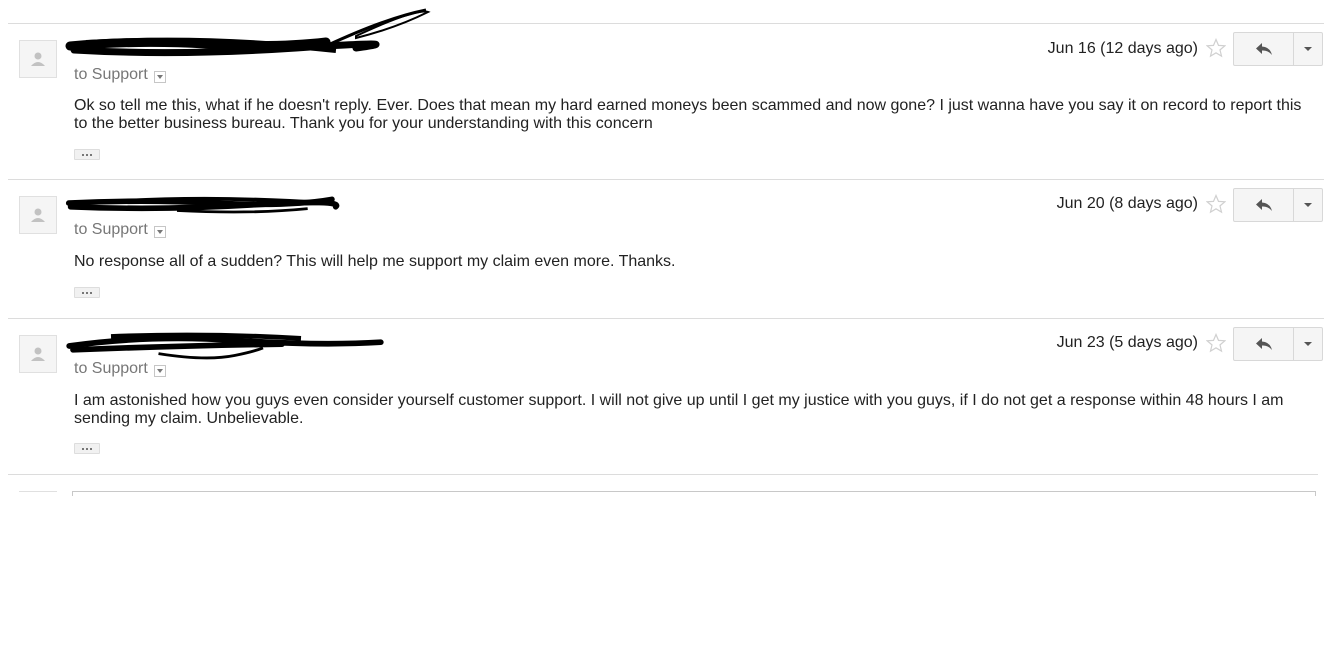 This screenshot has height=648, width=1341. Describe the element at coordinates (1127, 203) in the screenshot. I see `message-date: Jun 20 (8 days ago)` at that location.